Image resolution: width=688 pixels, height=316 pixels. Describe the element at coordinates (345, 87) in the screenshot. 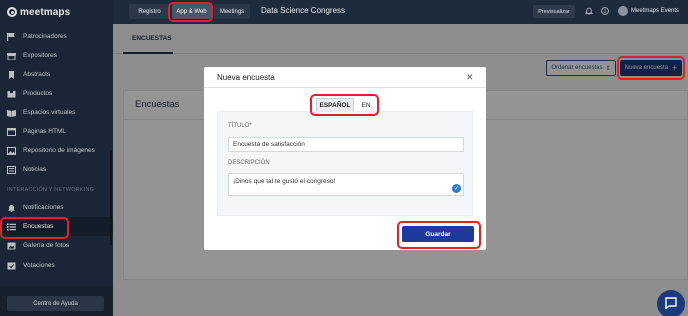

I see `divider` at that location.